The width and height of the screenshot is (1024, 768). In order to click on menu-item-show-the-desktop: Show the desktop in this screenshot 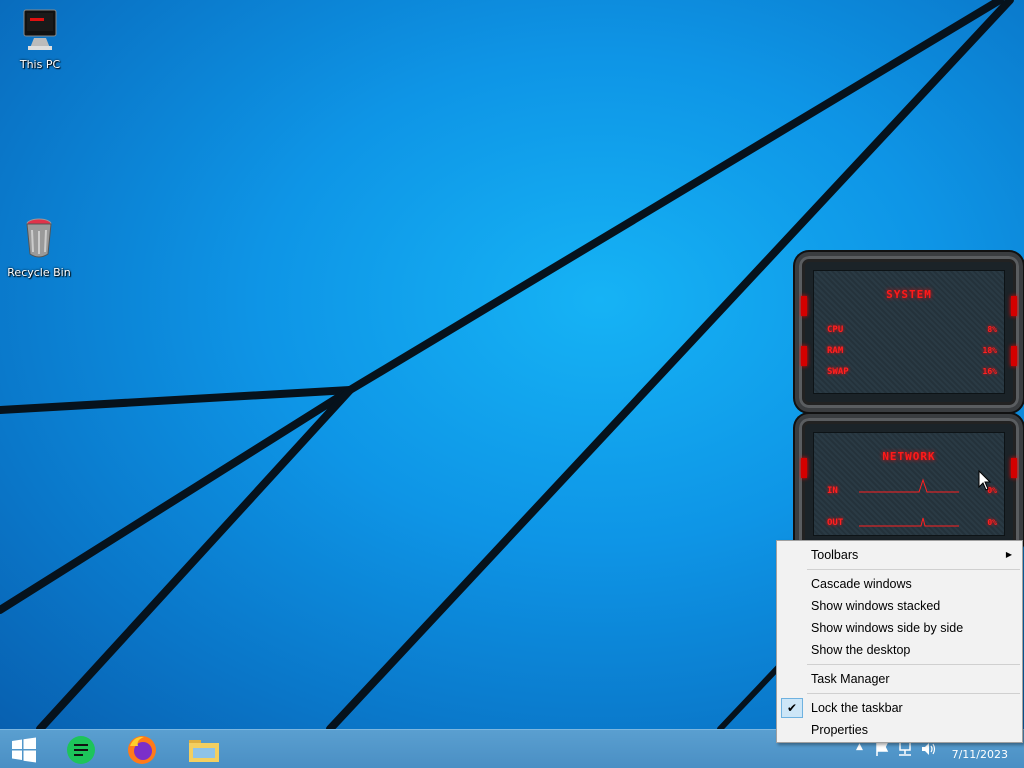, I will do `click(899, 650)`.